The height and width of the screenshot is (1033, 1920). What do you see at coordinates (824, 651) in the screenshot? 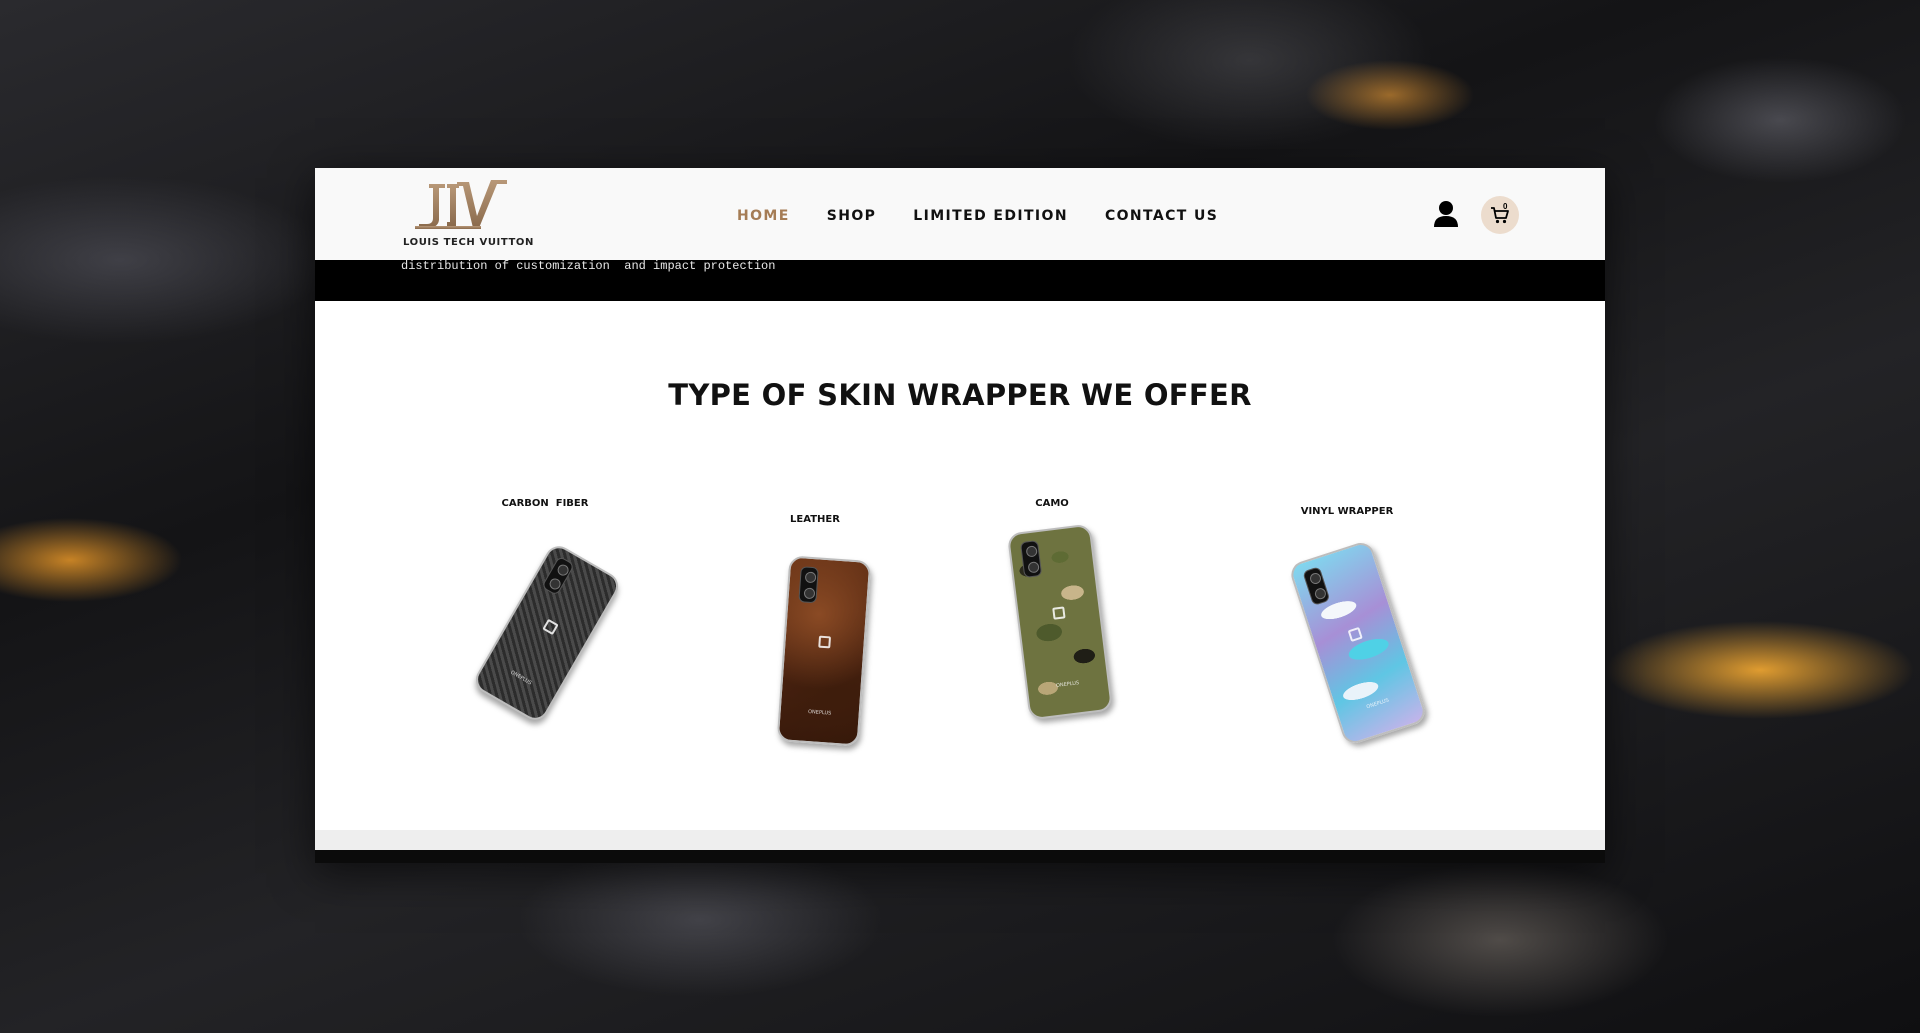
I see `phone-image-leather: ONEPLUS` at bounding box center [824, 651].